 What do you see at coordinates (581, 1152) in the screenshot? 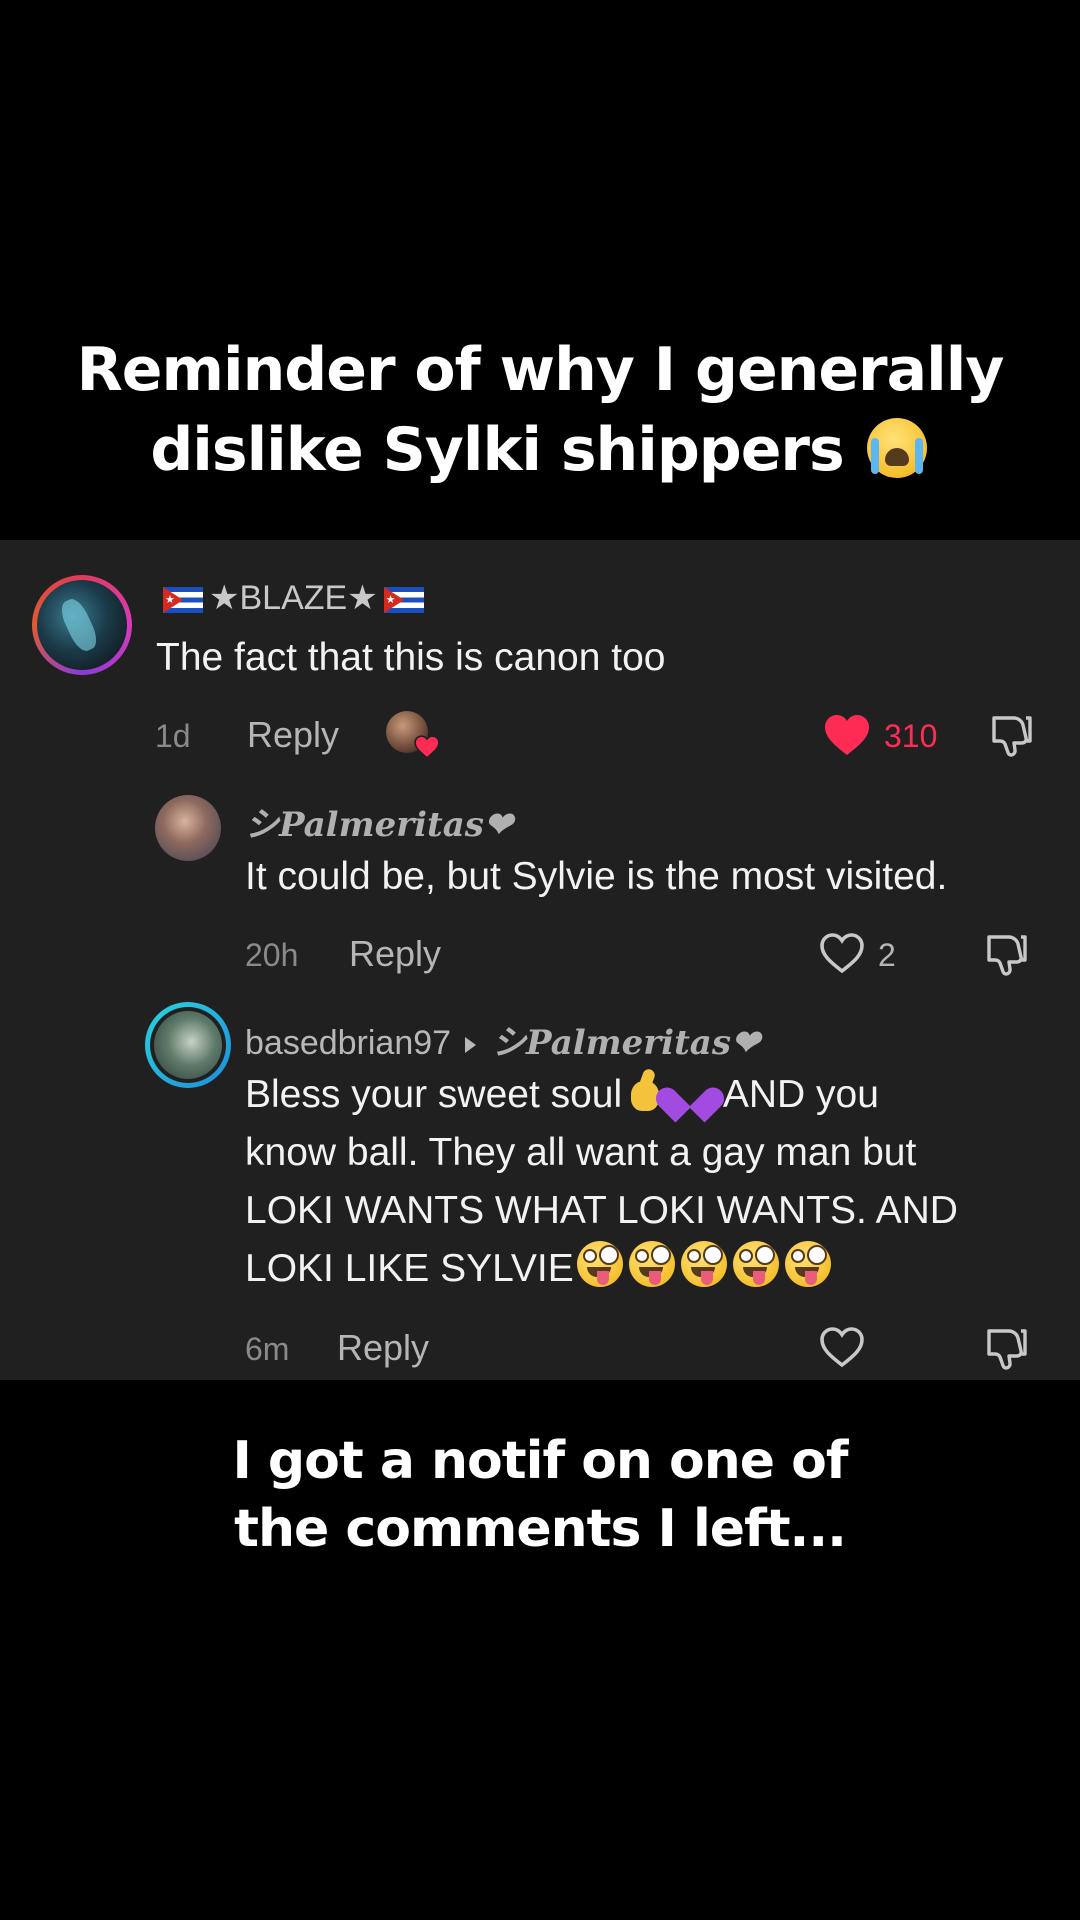
I see `comment-3-line-2: know ball. They all want a gay man but` at bounding box center [581, 1152].